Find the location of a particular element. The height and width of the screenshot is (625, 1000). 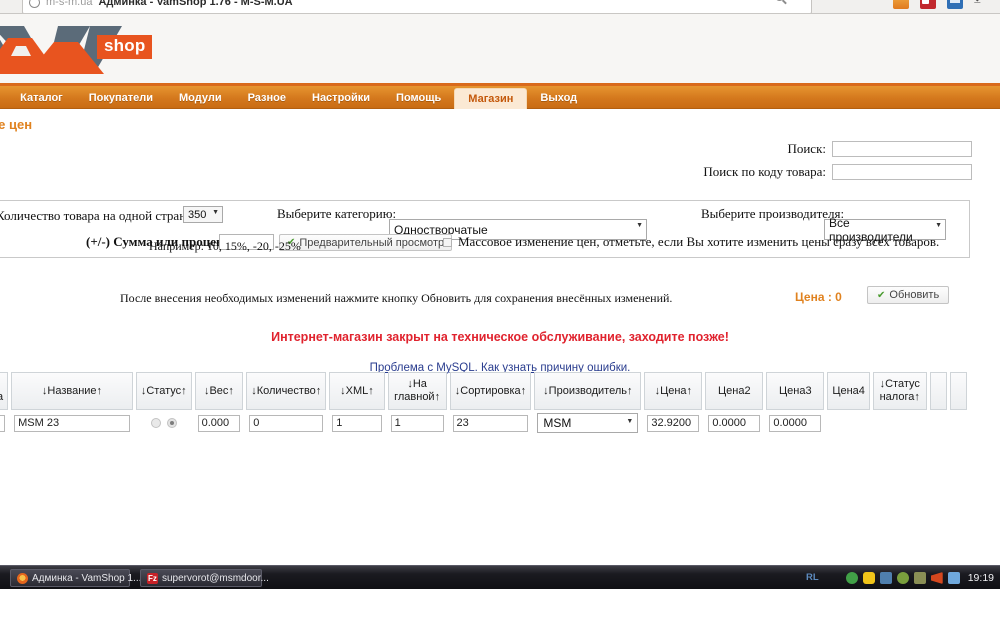

site-header: shop is located at coordinates (500, 50).